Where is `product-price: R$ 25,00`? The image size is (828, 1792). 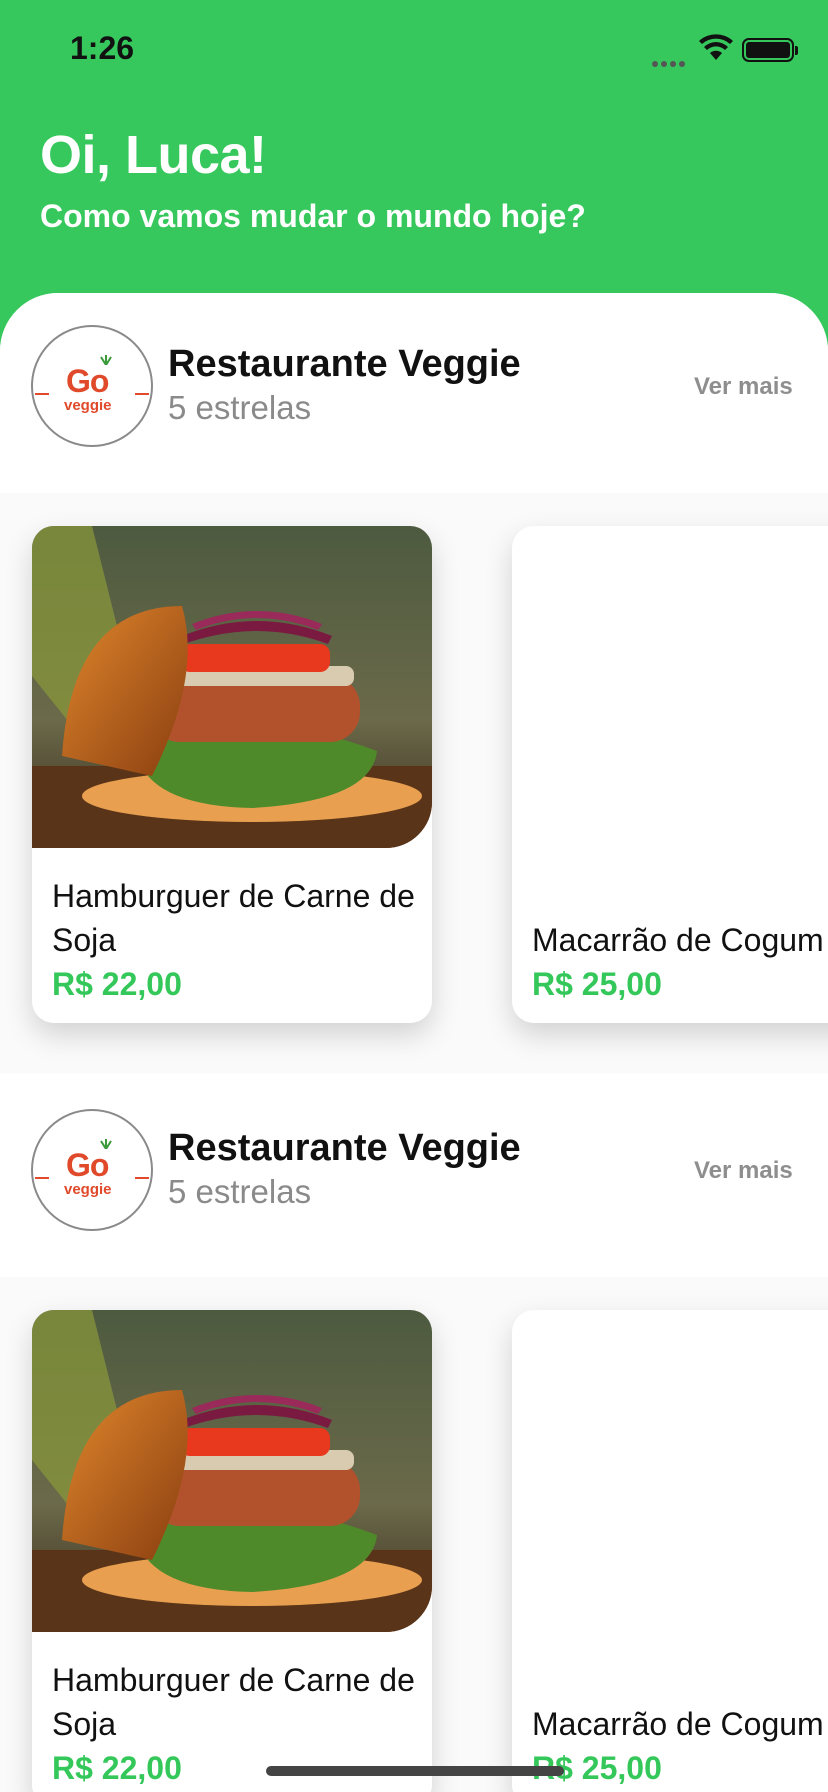
product-price: R$ 25,00 is located at coordinates (597, 984).